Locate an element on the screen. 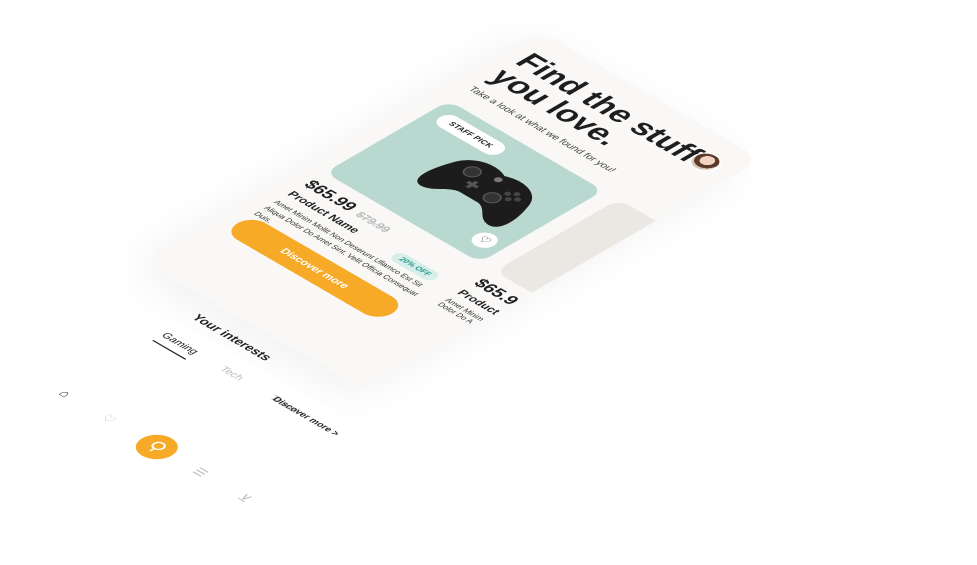 This screenshot has height=565, width=977. cart-icon: ⊻ is located at coordinates (245, 497).